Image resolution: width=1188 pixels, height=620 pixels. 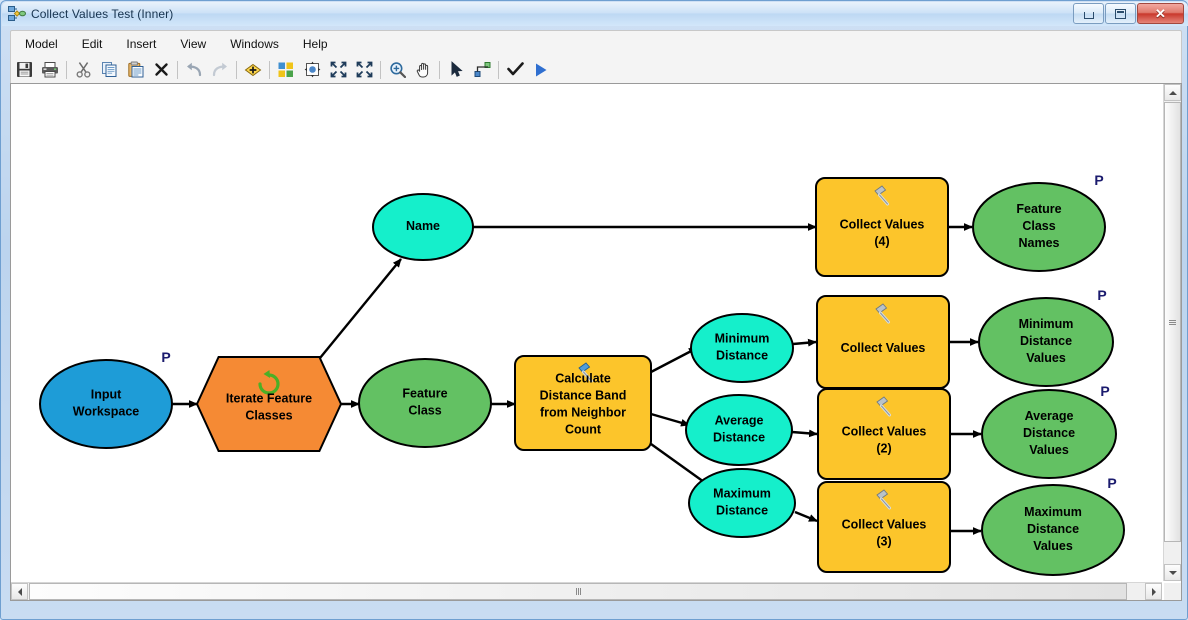 I want to click on maximize-icon, so click(x=1120, y=13).